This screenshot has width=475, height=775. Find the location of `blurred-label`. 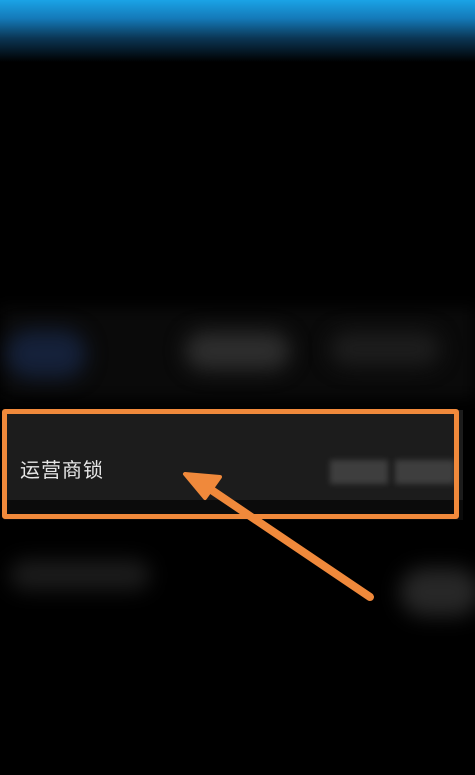

blurred-label is located at coordinates (237, 351).